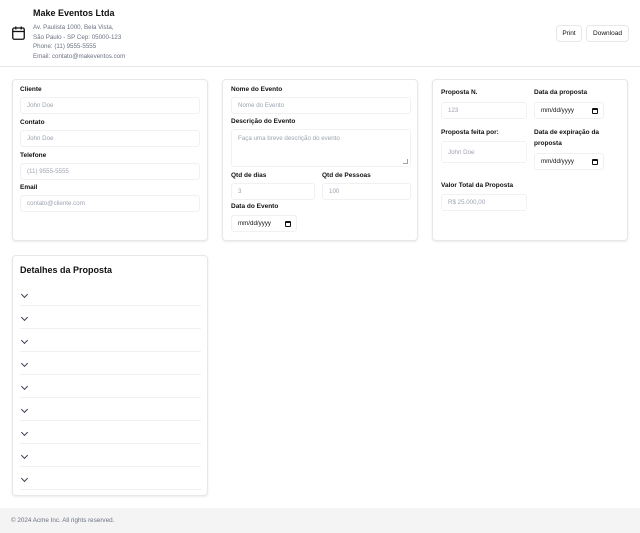 Image resolution: width=640 pixels, height=533 pixels. What do you see at coordinates (558, 110) in the screenshot?
I see `data-proposta-value: mm/dd/yyyy` at bounding box center [558, 110].